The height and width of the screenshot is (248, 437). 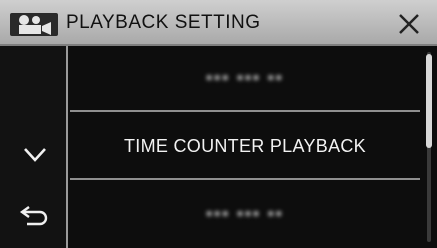 I want to click on chevron-down-icon, so click(x=35, y=155).